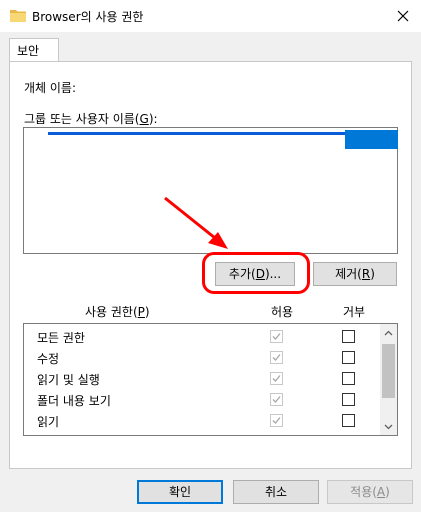  I want to click on remove-button: 제거(R), so click(355, 274).